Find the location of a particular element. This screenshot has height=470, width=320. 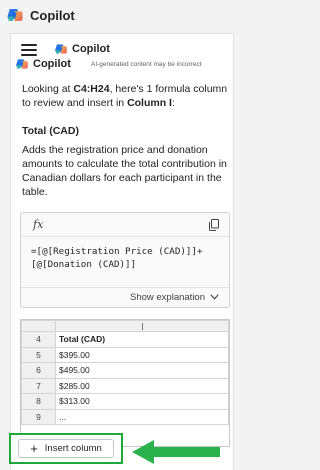

row-number: 4 is located at coordinates (38, 339).